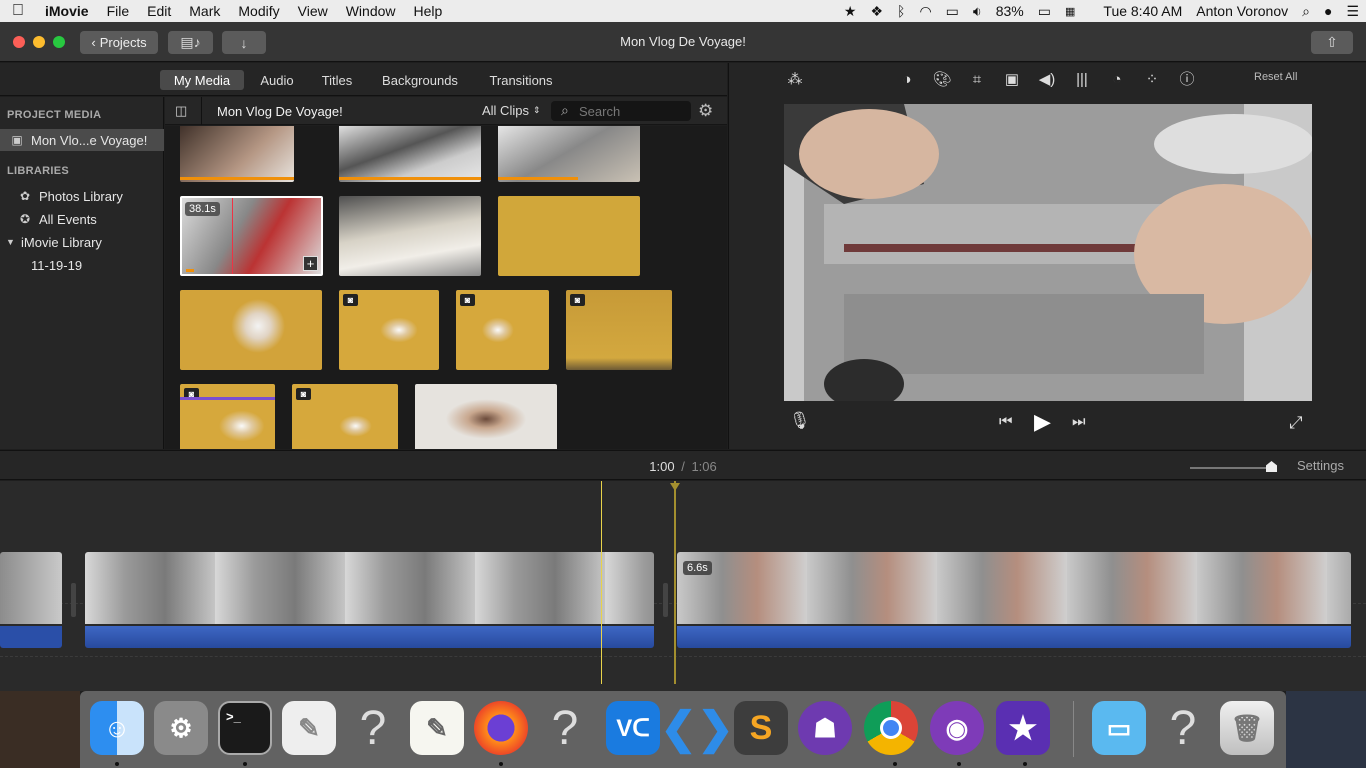 The height and width of the screenshot is (768, 1366). What do you see at coordinates (891, 728) in the screenshot?
I see `dock-chrome-icon` at bounding box center [891, 728].